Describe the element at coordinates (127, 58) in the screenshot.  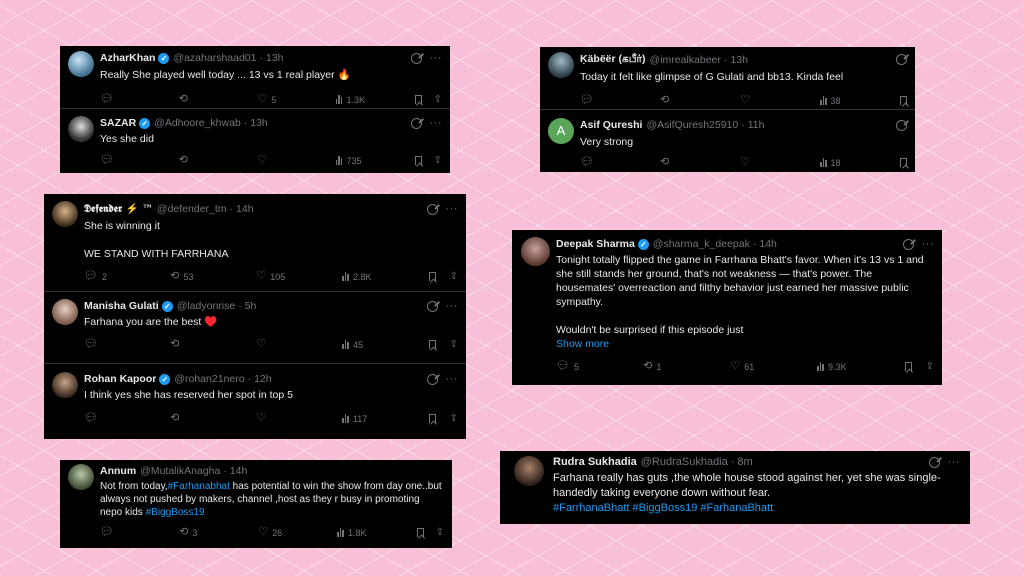
I see `author-name: AzharKhan` at that location.